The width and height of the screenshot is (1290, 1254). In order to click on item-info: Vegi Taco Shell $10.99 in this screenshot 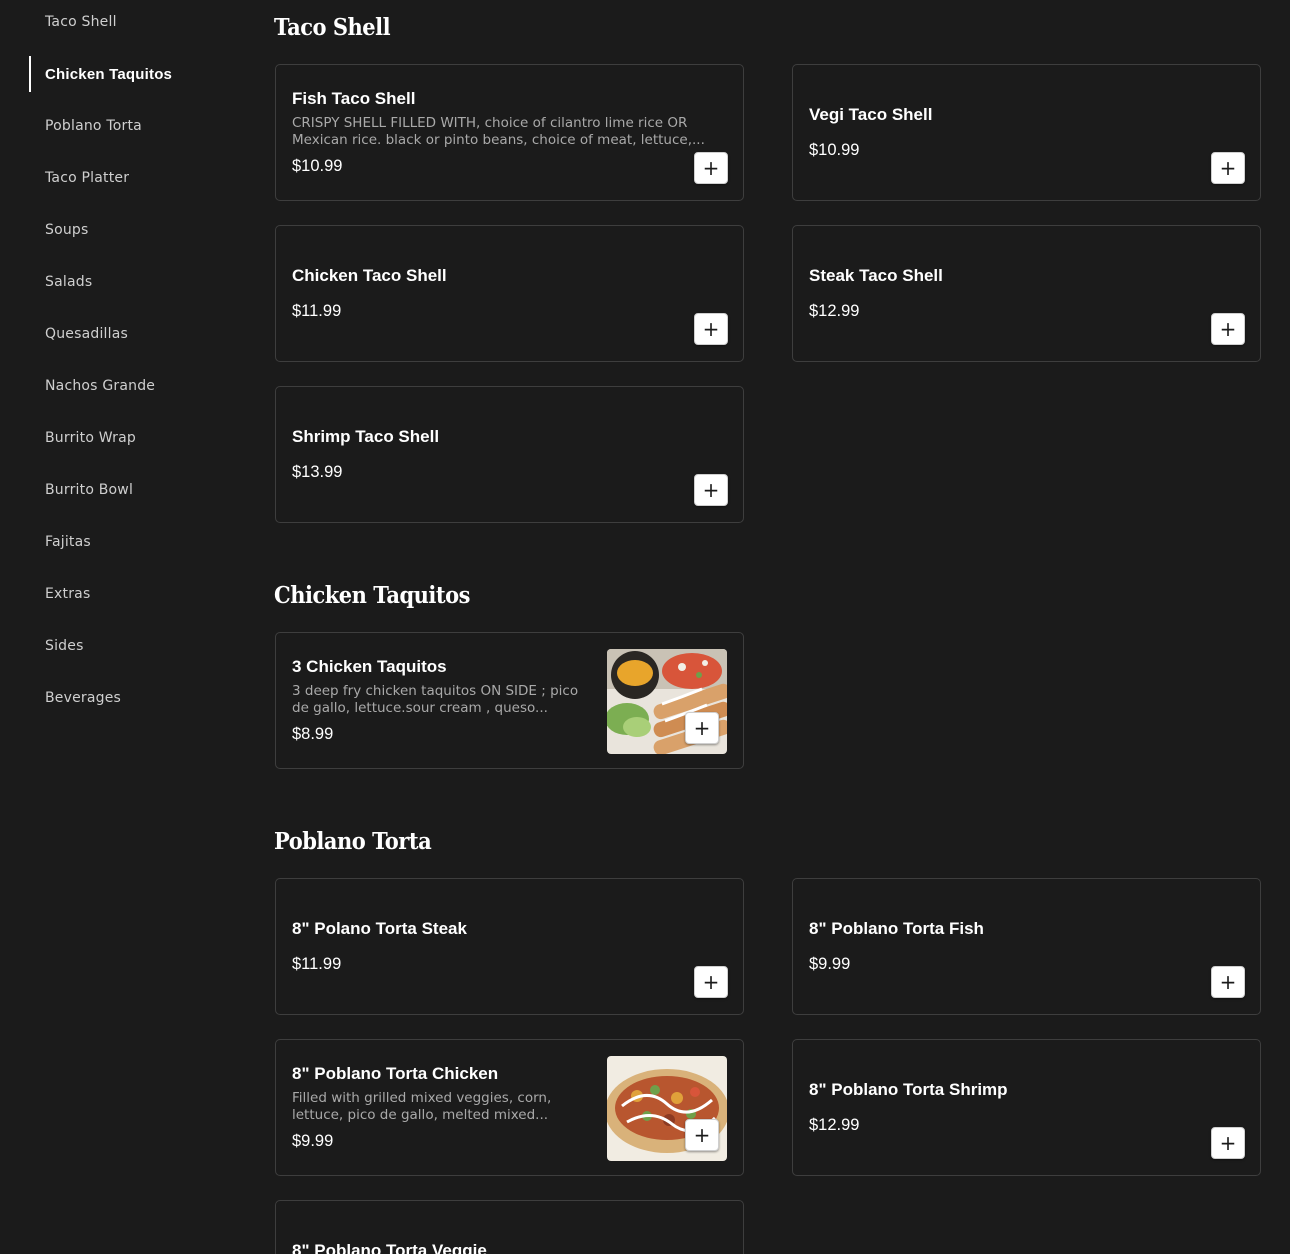, I will do `click(1026, 132)`.